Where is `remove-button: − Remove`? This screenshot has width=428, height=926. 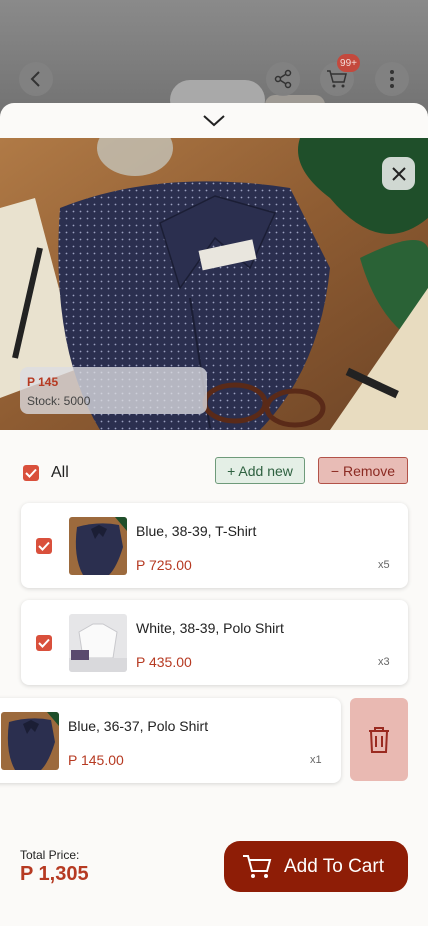
remove-button: − Remove is located at coordinates (363, 470).